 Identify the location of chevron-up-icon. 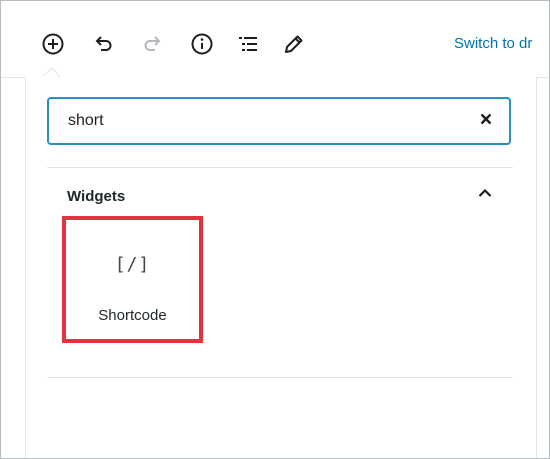
(485, 195).